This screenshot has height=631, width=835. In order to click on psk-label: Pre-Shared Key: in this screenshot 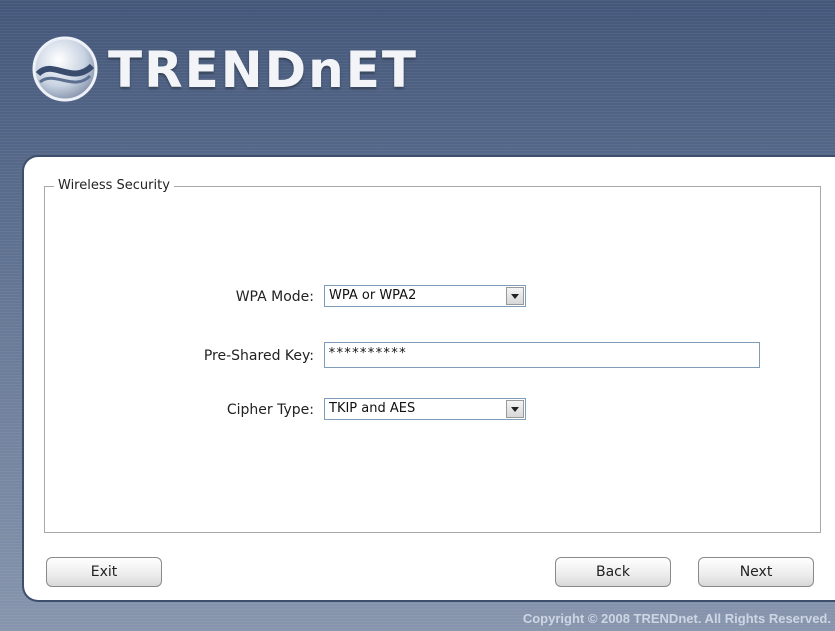, I will do `click(258, 356)`.